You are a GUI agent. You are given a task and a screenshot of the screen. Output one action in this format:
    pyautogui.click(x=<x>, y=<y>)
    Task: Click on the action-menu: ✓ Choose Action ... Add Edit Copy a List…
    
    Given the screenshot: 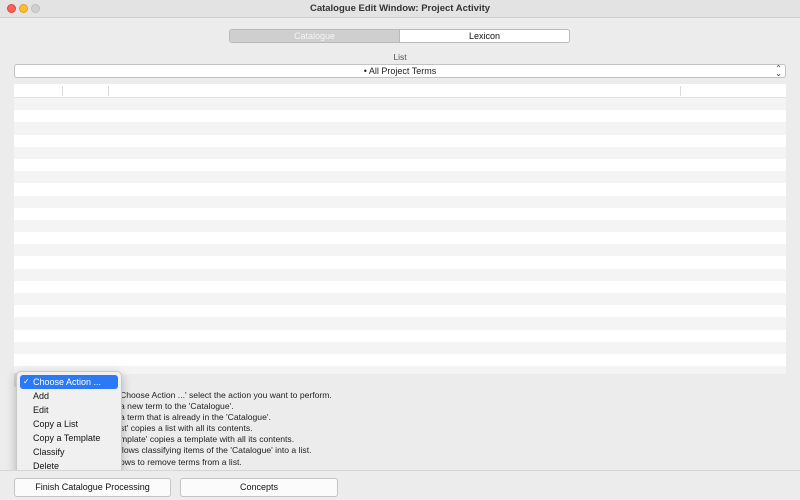 What is the action you would take?
    pyautogui.click(x=69, y=423)
    